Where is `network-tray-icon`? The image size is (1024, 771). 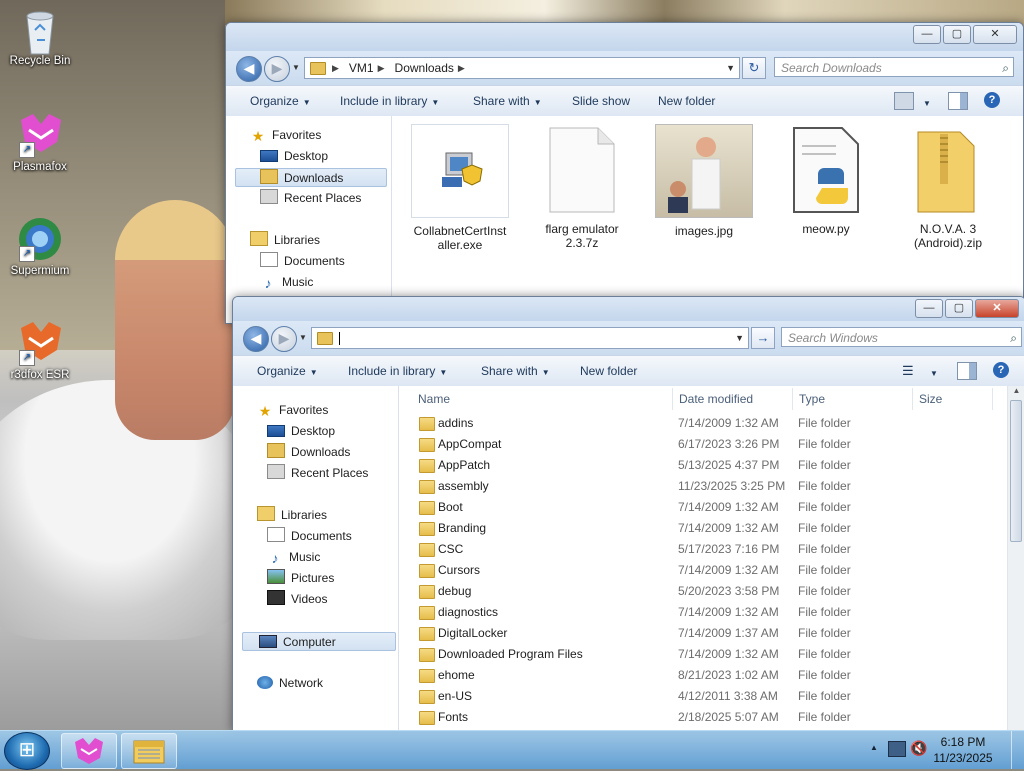
network-tray-icon is located at coordinates (897, 749).